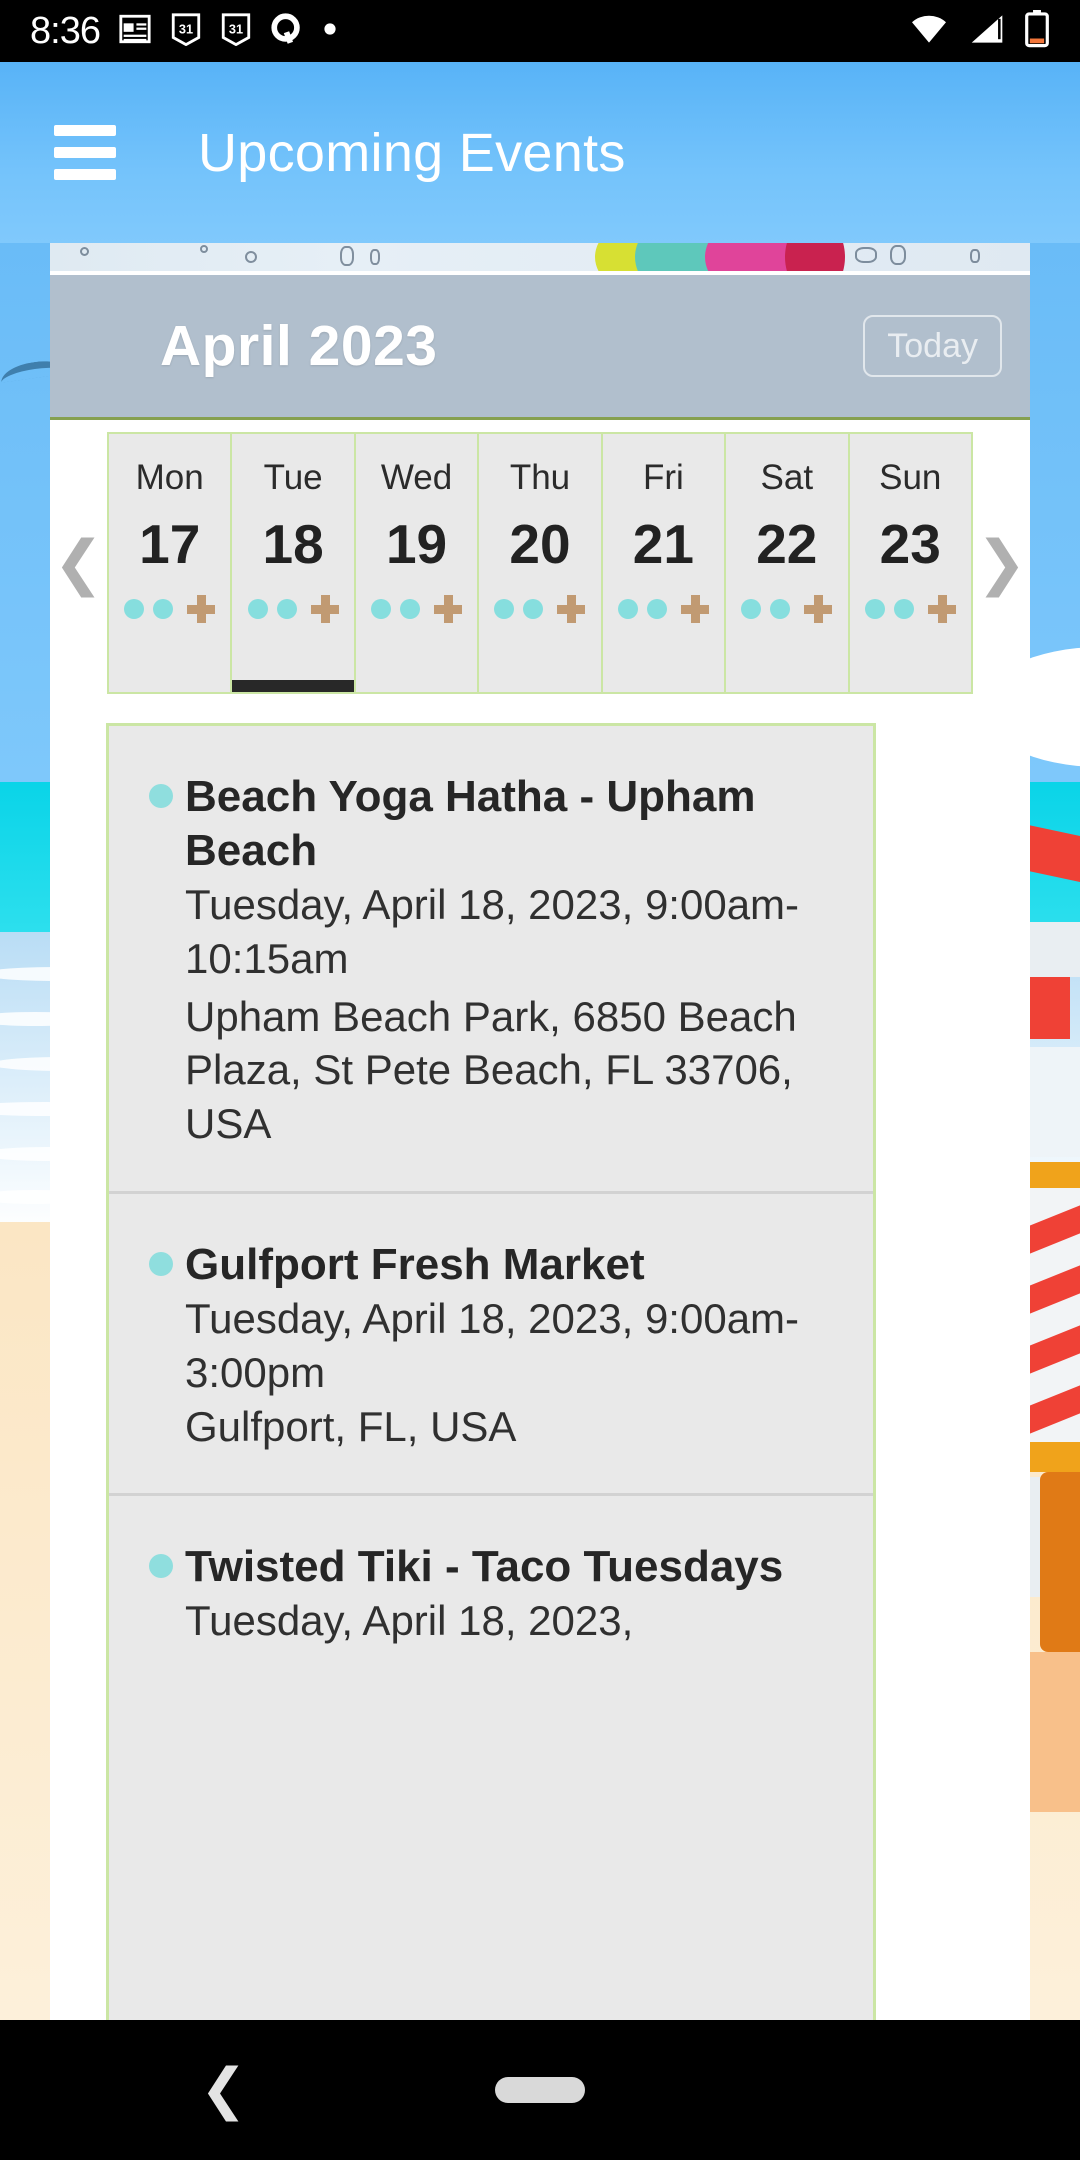 The image size is (1080, 2160). What do you see at coordinates (351, 1426) in the screenshot?
I see `event-location: Gulfport, FL, USA` at bounding box center [351, 1426].